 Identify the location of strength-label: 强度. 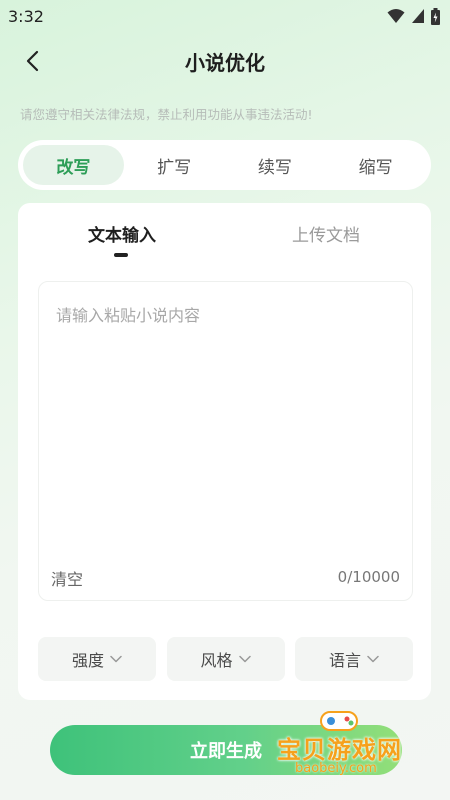
(87, 660).